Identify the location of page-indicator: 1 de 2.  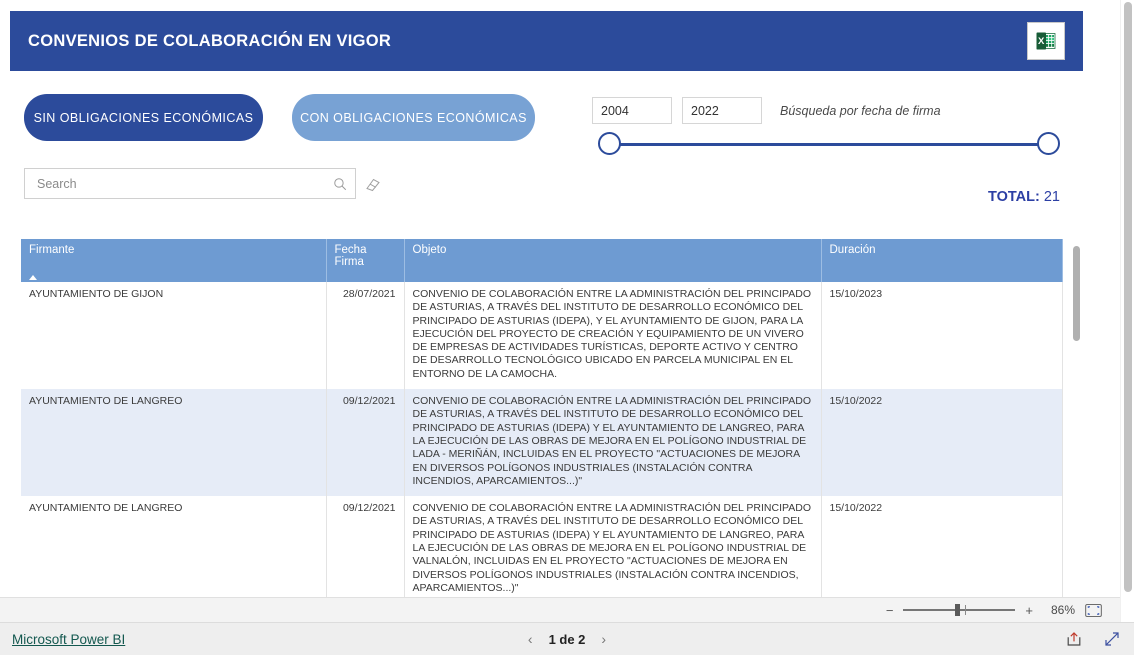
(567, 639).